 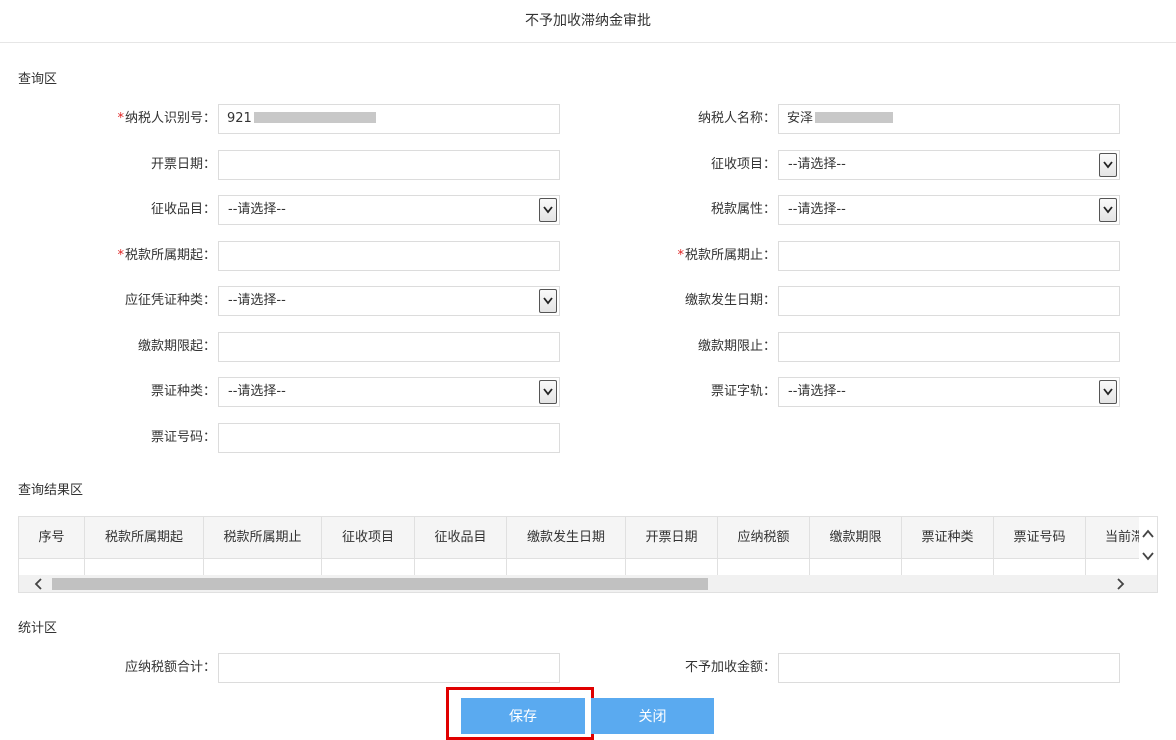 What do you see at coordinates (38, 628) in the screenshot?
I see `stats-section-title: 统计区` at bounding box center [38, 628].